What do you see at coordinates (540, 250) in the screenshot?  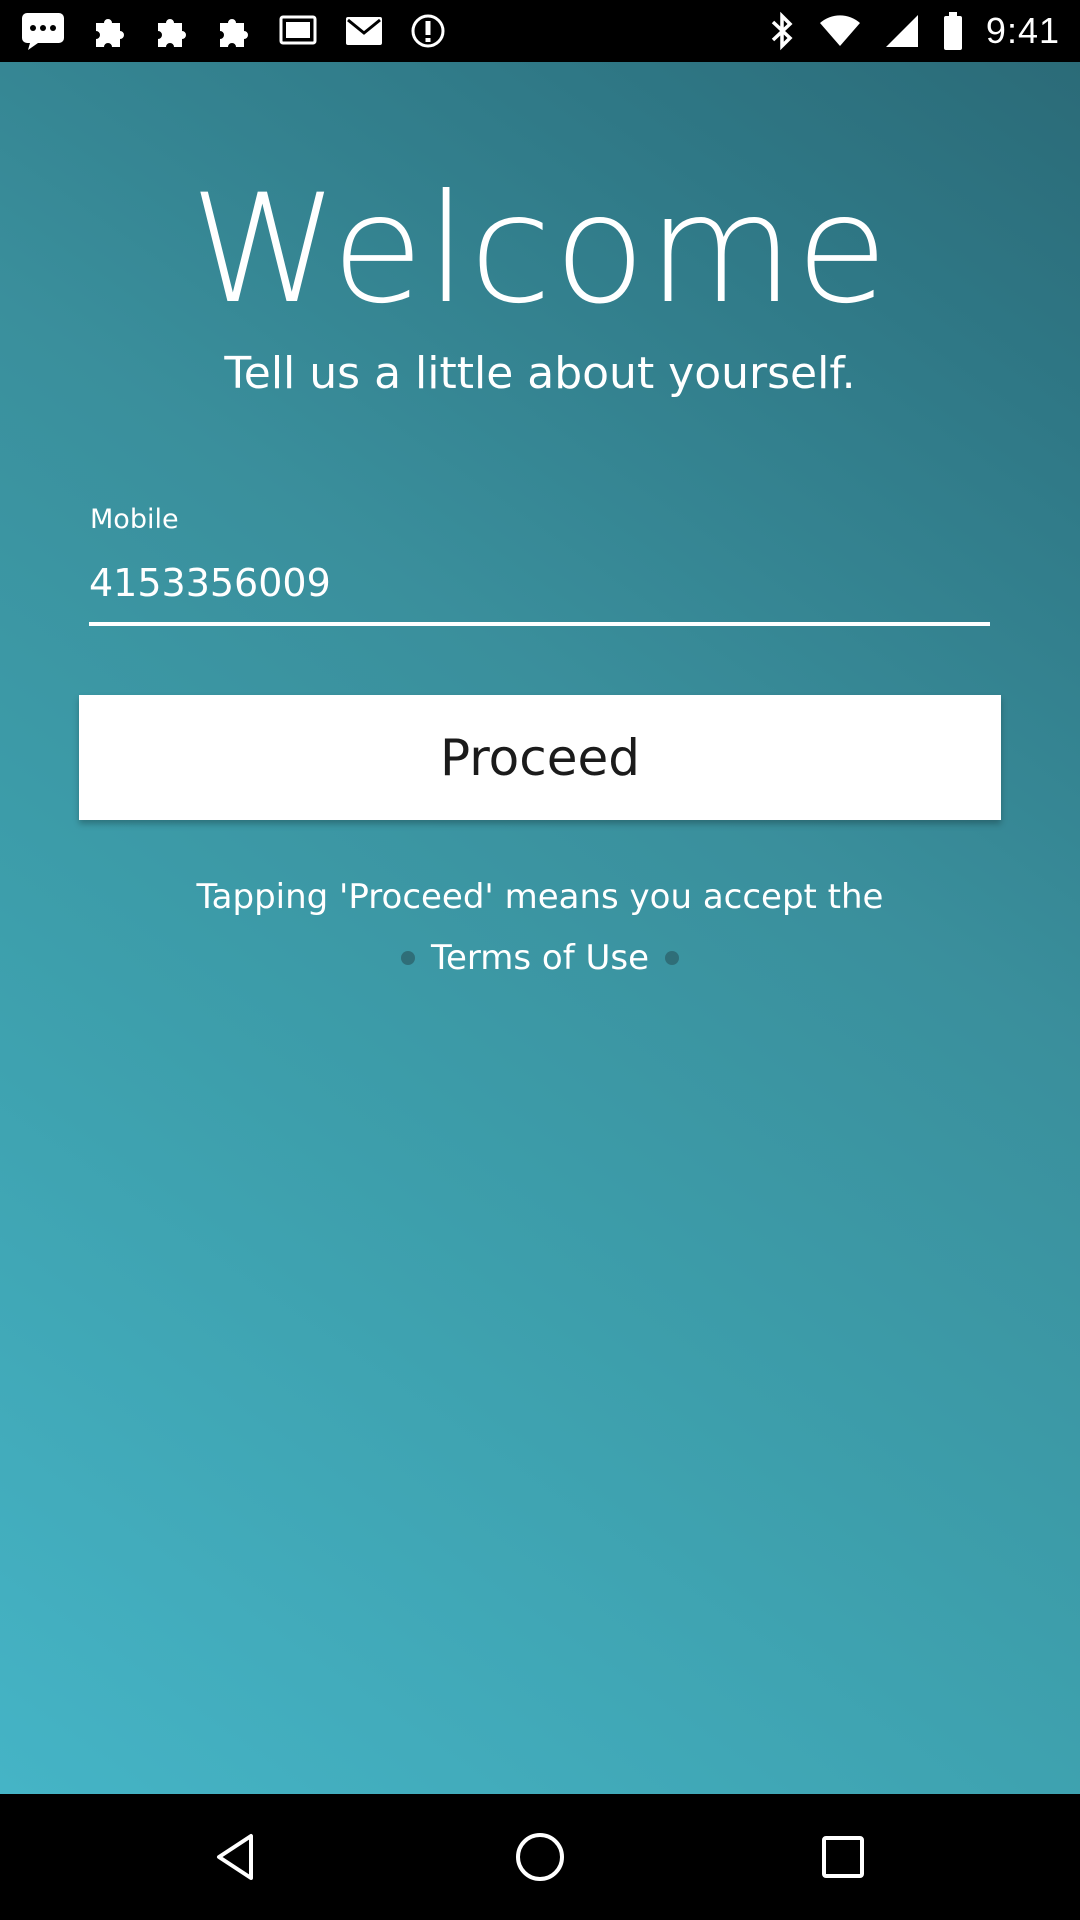 I see `page-title: Welcome` at bounding box center [540, 250].